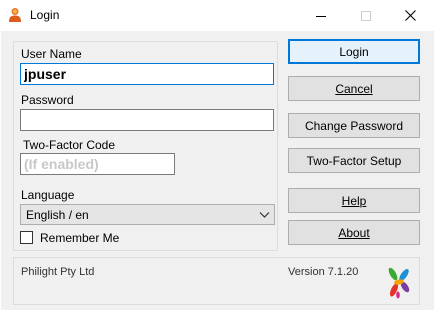 The height and width of the screenshot is (311, 435). What do you see at coordinates (48, 195) in the screenshot?
I see `language-label: Language` at bounding box center [48, 195].